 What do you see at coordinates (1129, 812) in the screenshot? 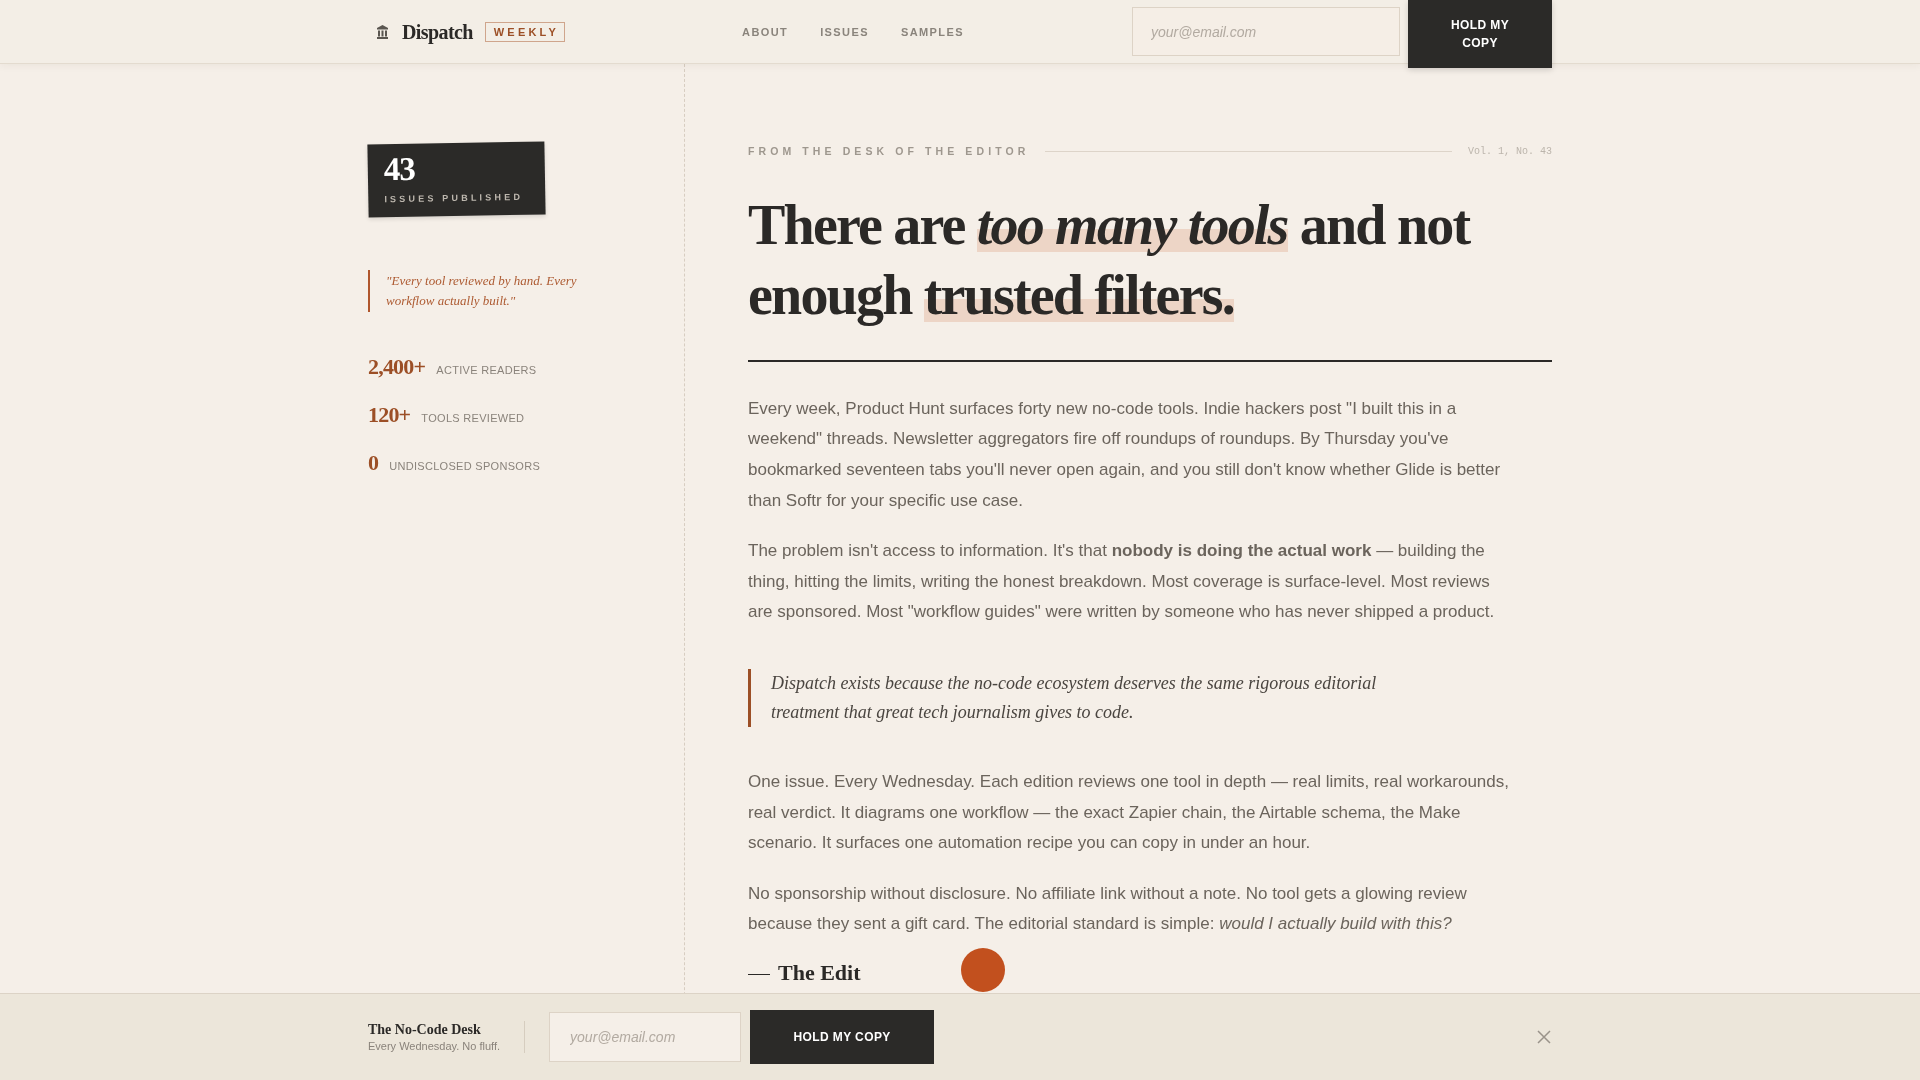
I see `body-paragraph: One issue. Every Wednesday. Each edition reviews one tool in depth — real limits, real workarounds, real verdict. It diagrams one workflow — the exact Zapier chain, the Airtable schema, the Make scenario. It surfaces one automation recipe you can copy in under an hour.` at bounding box center [1129, 812].